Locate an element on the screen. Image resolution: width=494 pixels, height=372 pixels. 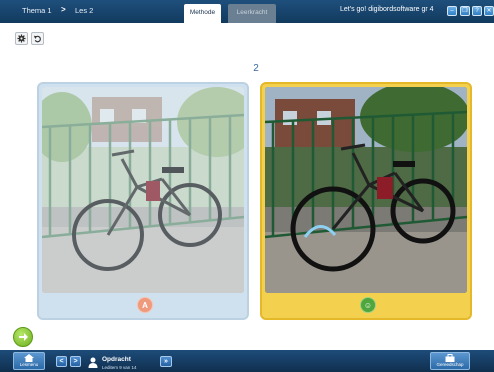
next-button is located at coordinates (23, 337).